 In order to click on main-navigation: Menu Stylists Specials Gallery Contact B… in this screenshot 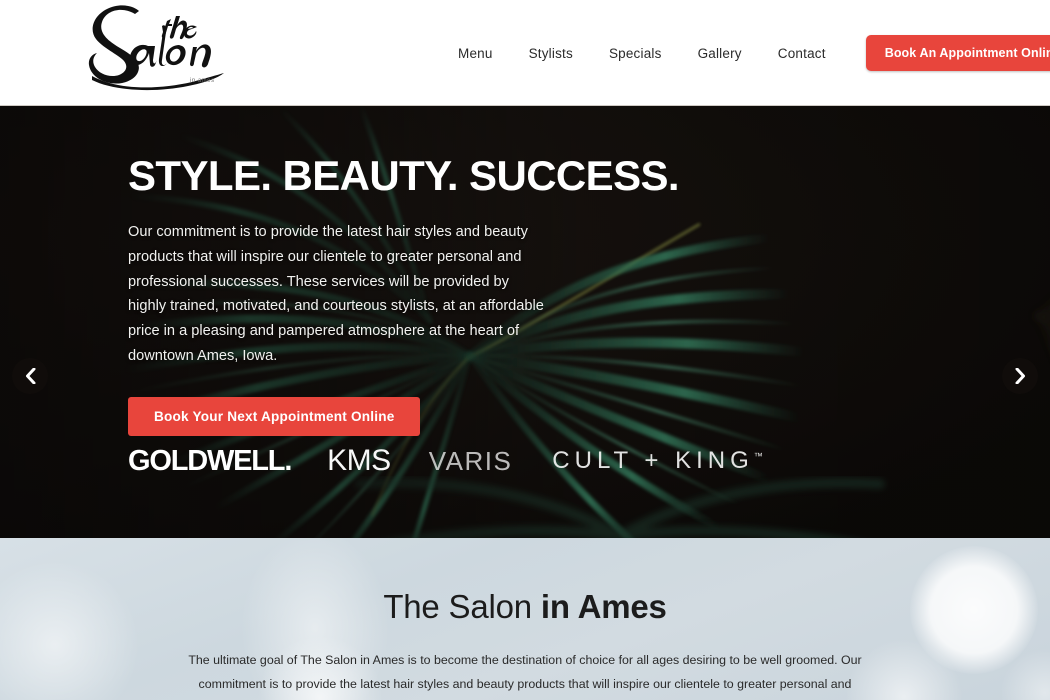, I will do `click(745, 53)`.